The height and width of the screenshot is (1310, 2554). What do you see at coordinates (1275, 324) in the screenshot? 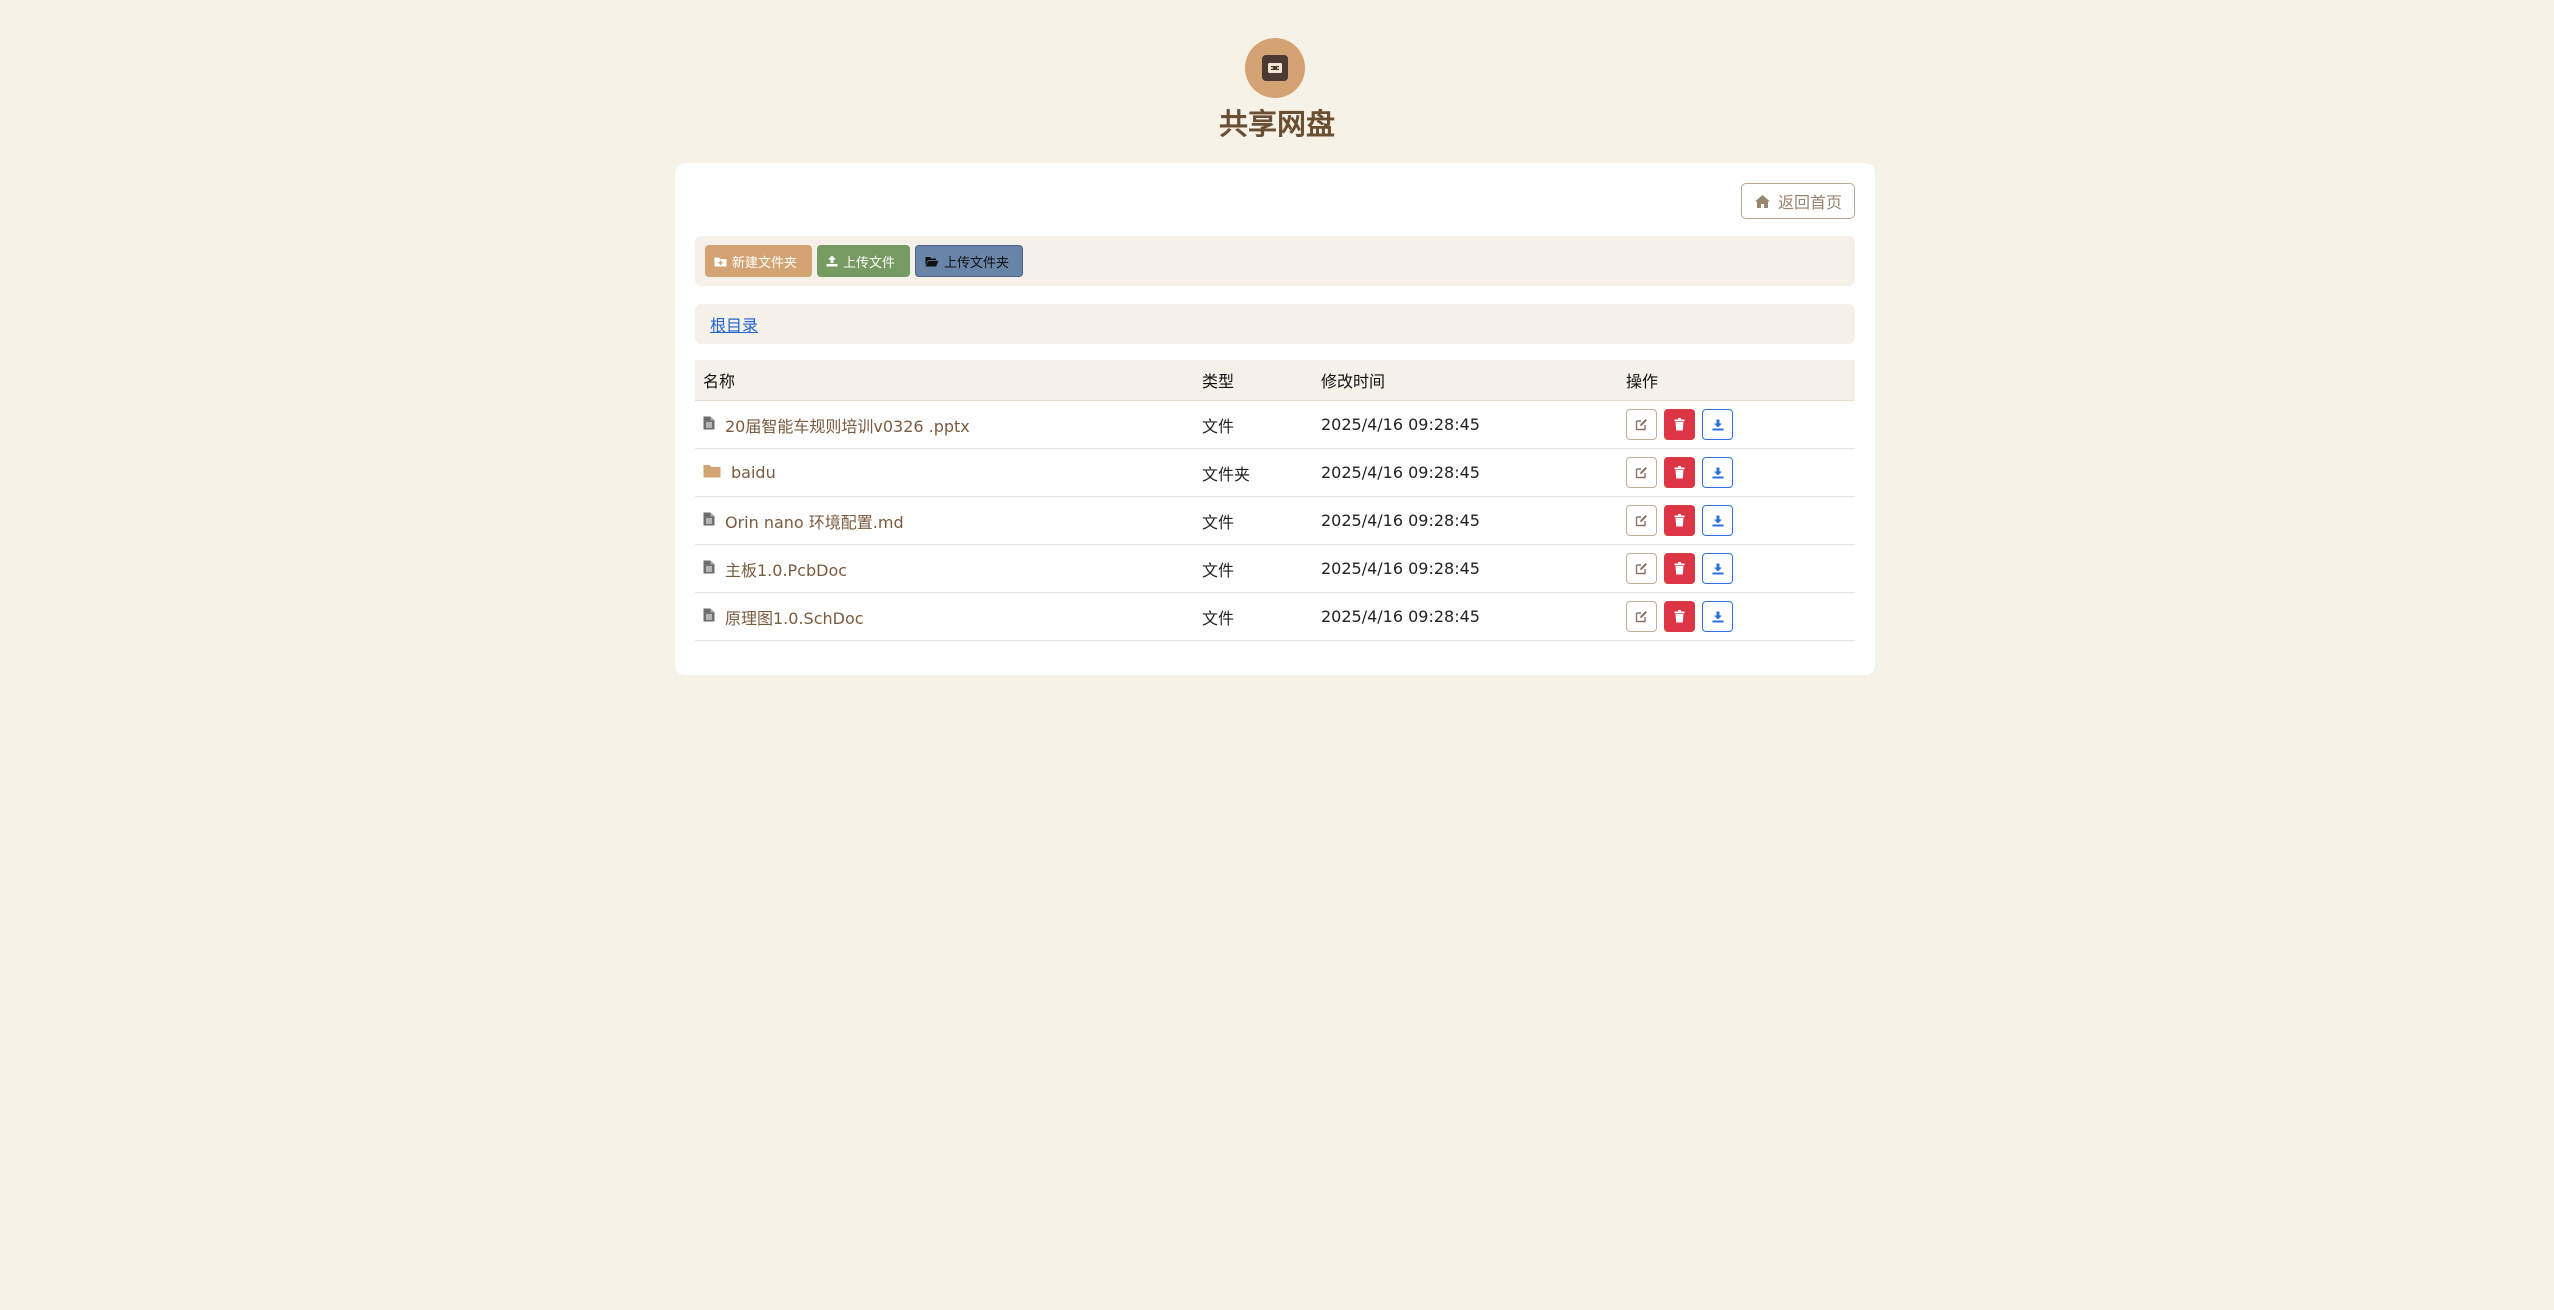
I see `breadcrumb: 根目录` at bounding box center [1275, 324].